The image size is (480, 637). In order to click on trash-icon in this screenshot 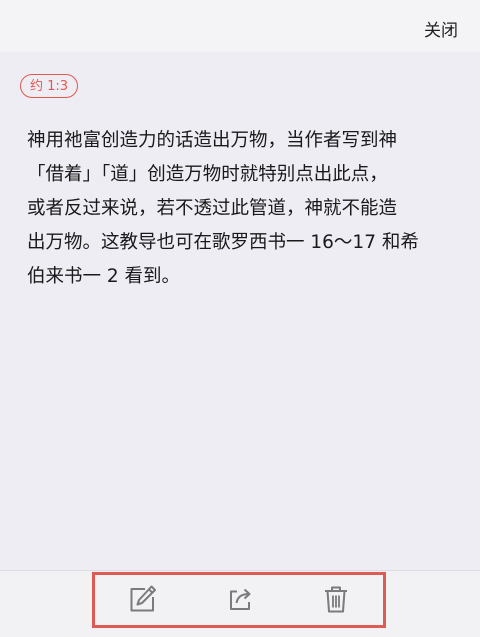, I will do `click(336, 599)`.